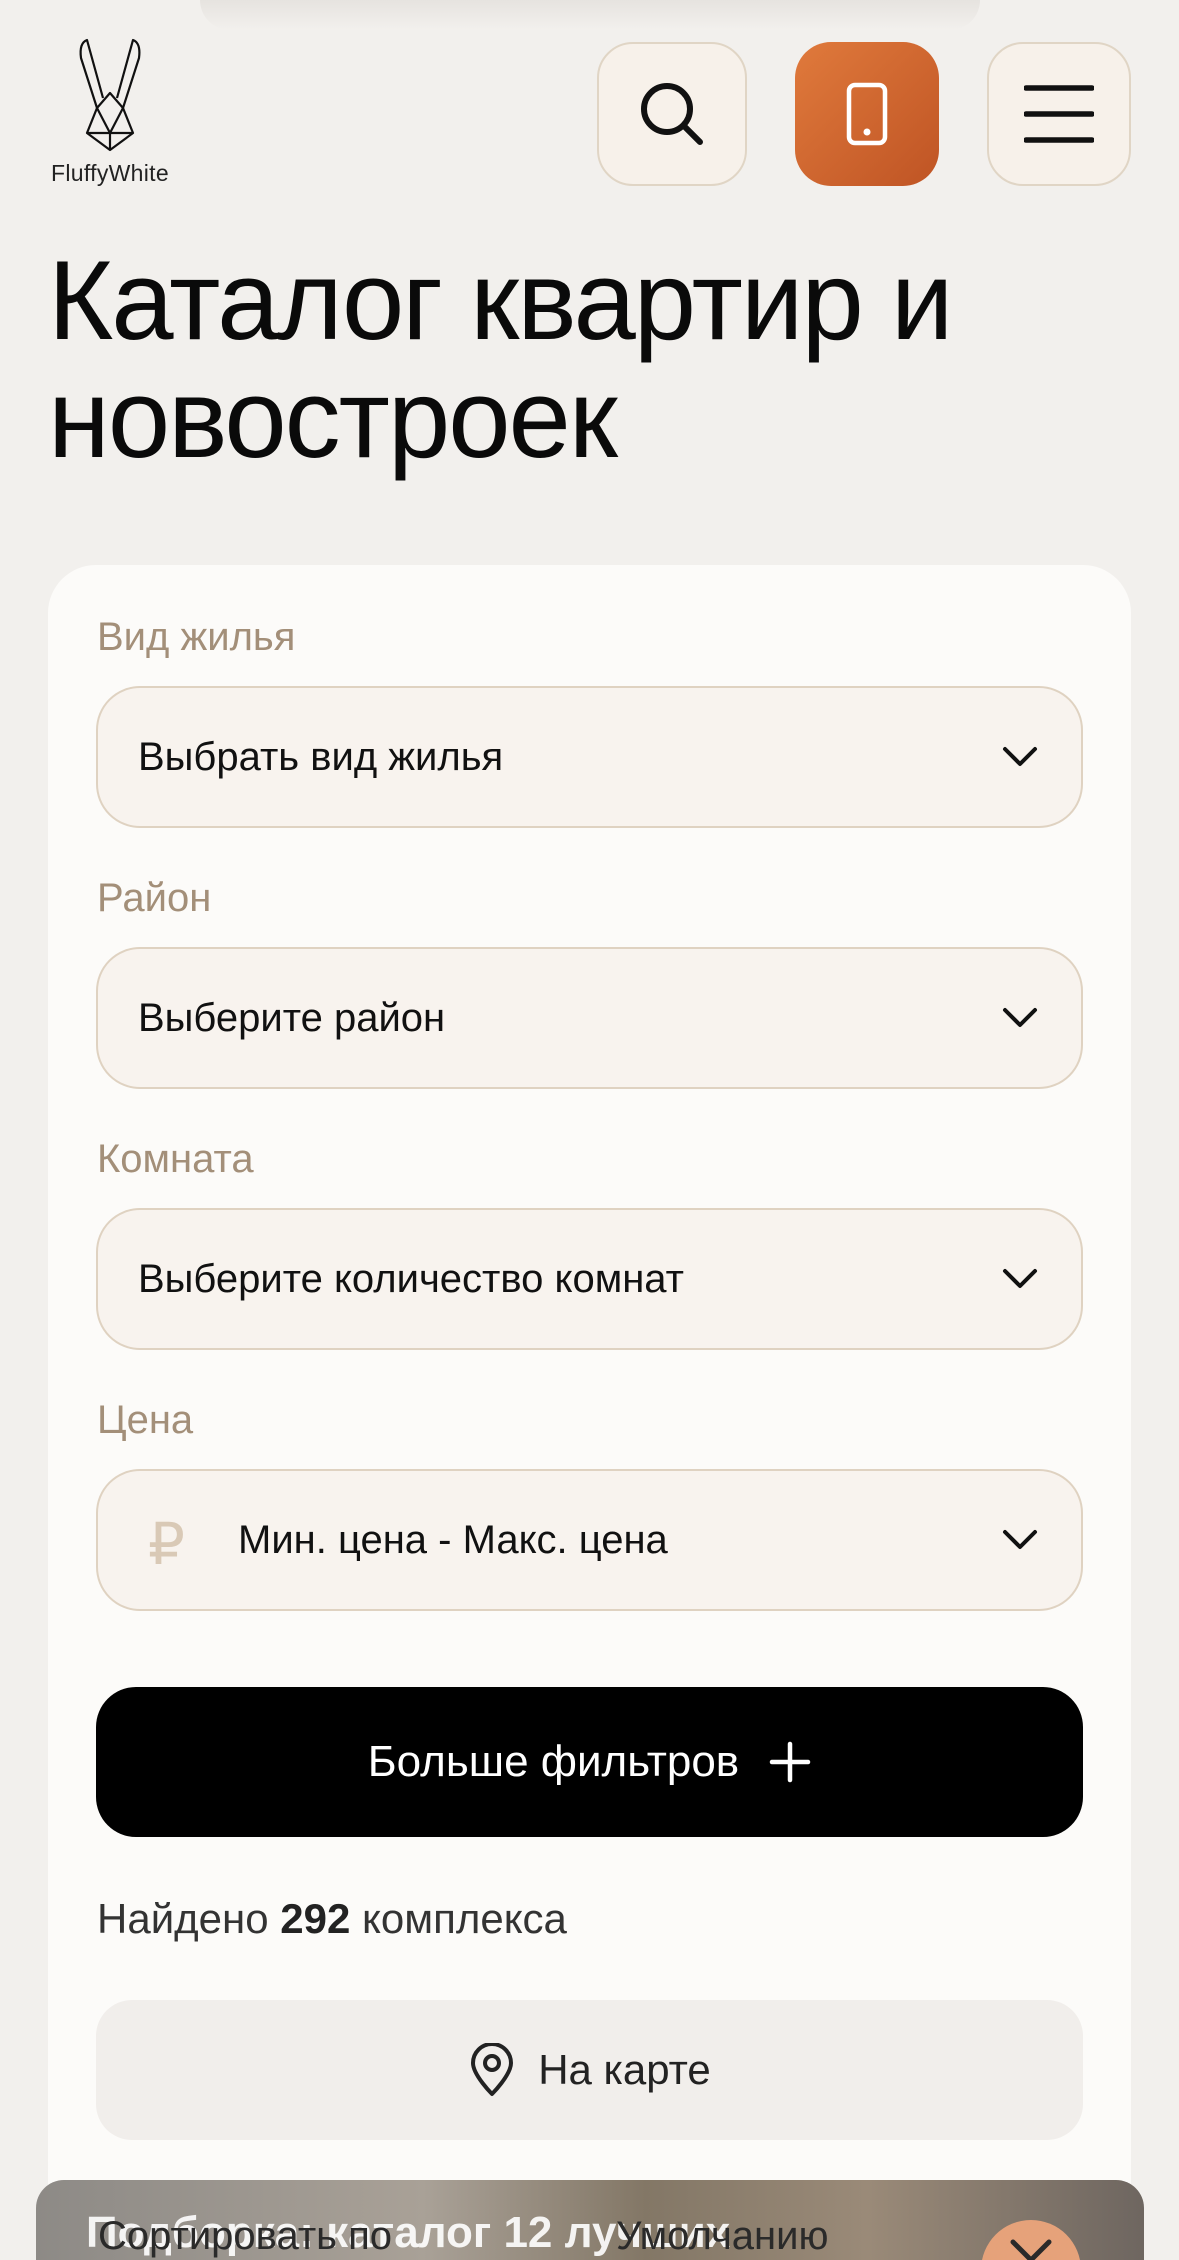 This screenshot has width=1179, height=2260. I want to click on sort-value: Умолчанию, so click(722, 2236).